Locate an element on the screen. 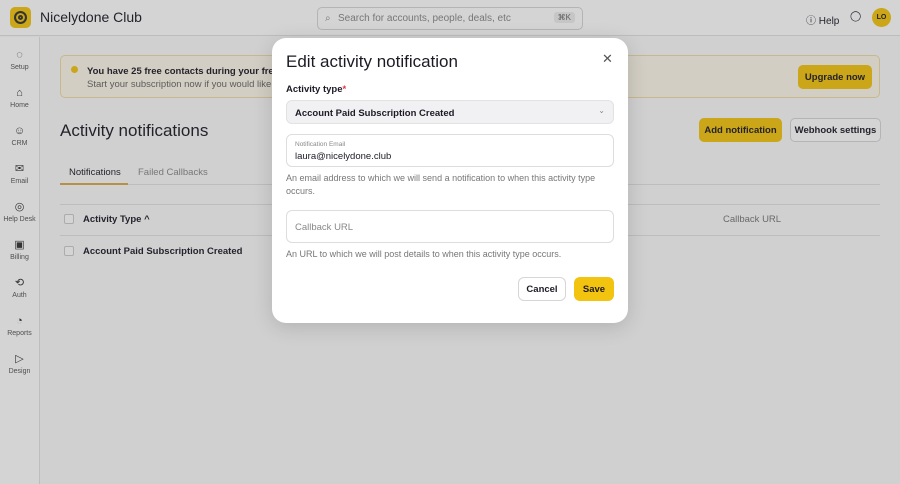 This screenshot has height=484, width=900. notification-email-field: Notification Email laura@nicelydone.club is located at coordinates (450, 150).